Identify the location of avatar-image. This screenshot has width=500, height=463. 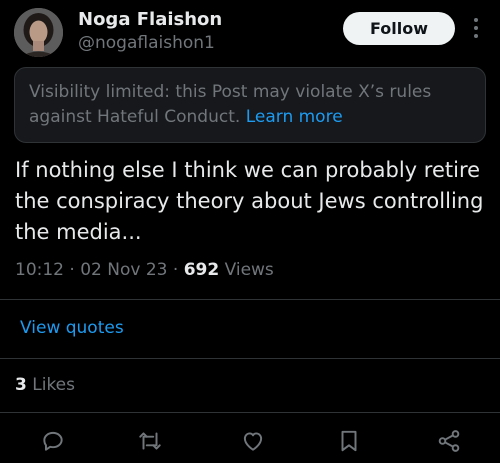
(38, 32).